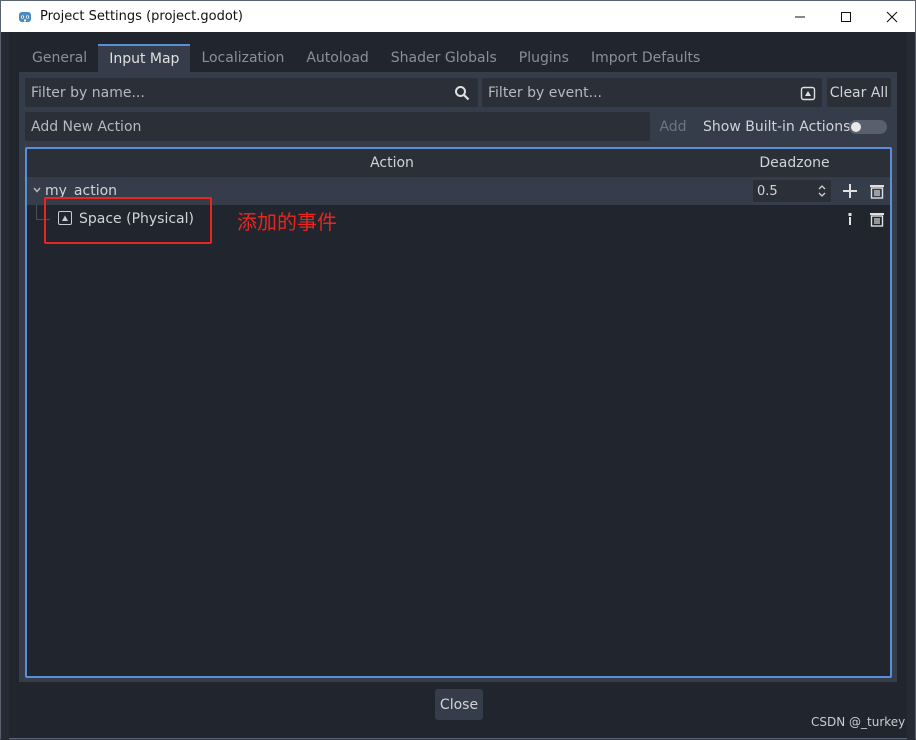 Image resolution: width=916 pixels, height=740 pixels. Describe the element at coordinates (337, 58) in the screenshot. I see `tab-autoload: Autoload` at that location.